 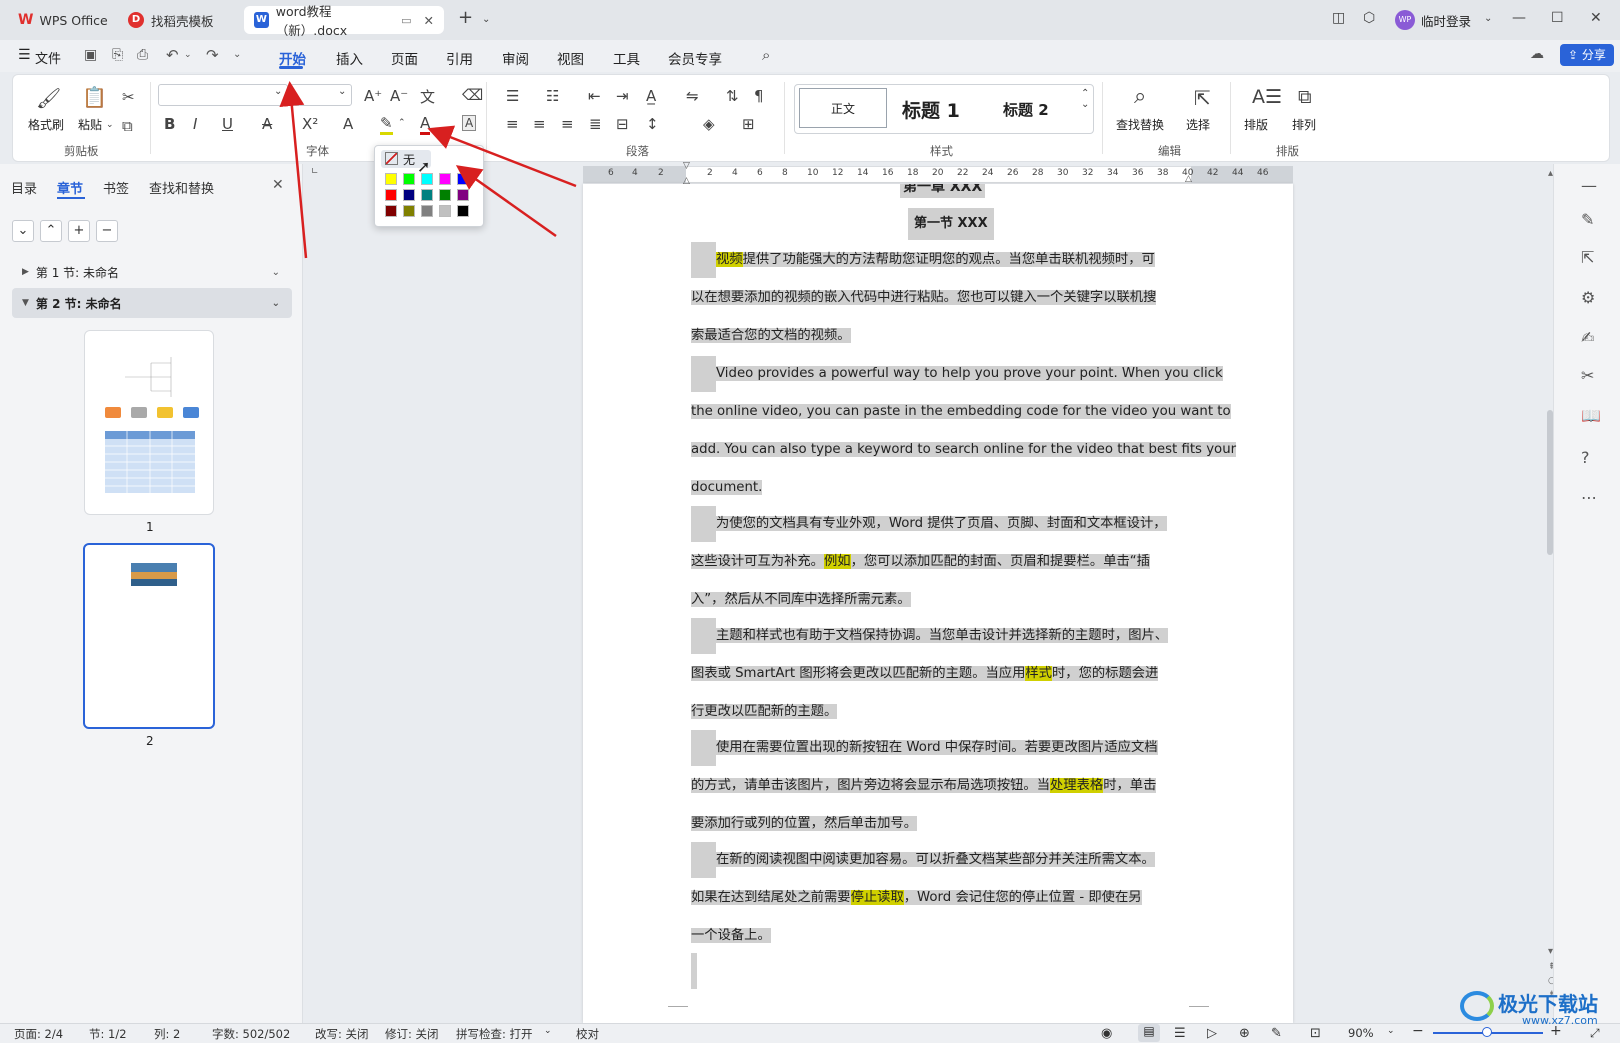 What do you see at coordinates (342, 91) in the screenshot?
I see `font-size-chevron-icon: ⌄` at bounding box center [342, 91].